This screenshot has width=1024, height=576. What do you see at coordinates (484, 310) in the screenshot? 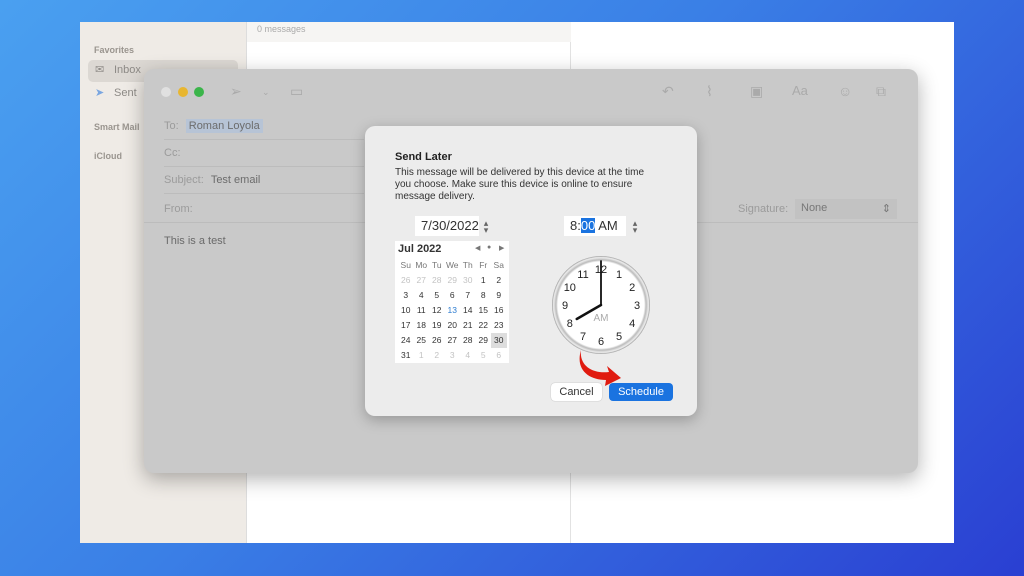
I see `calendar-day: 15` at bounding box center [484, 310].